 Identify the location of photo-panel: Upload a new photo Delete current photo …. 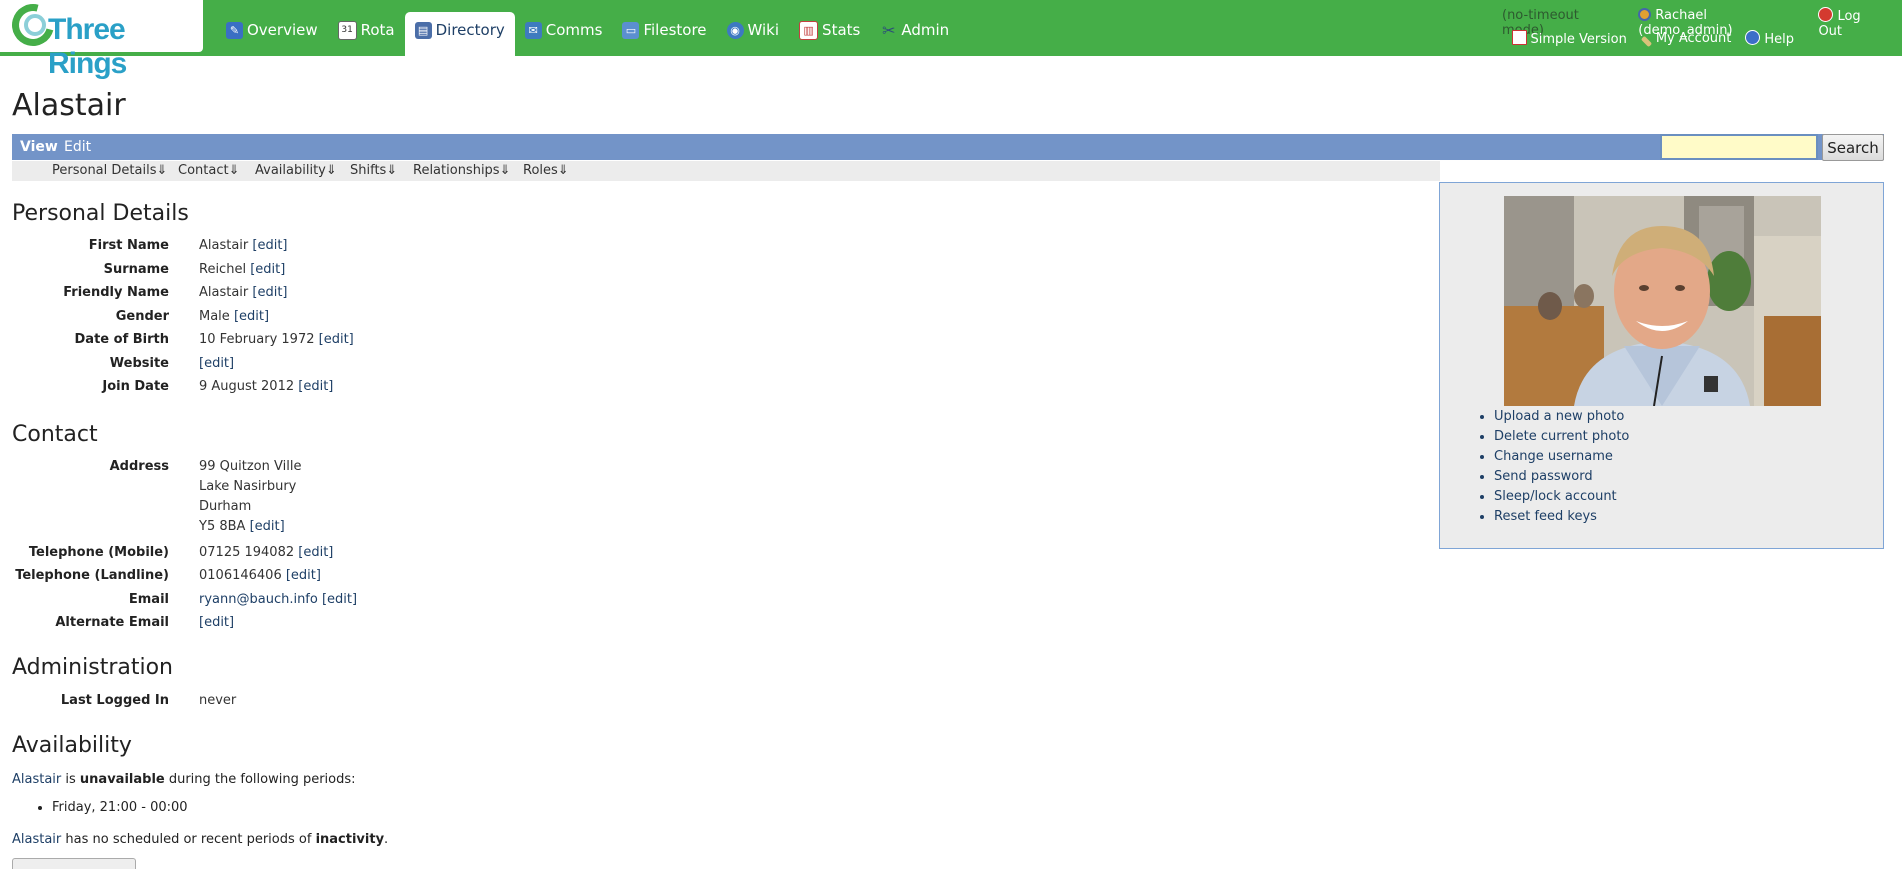
(1661, 365).